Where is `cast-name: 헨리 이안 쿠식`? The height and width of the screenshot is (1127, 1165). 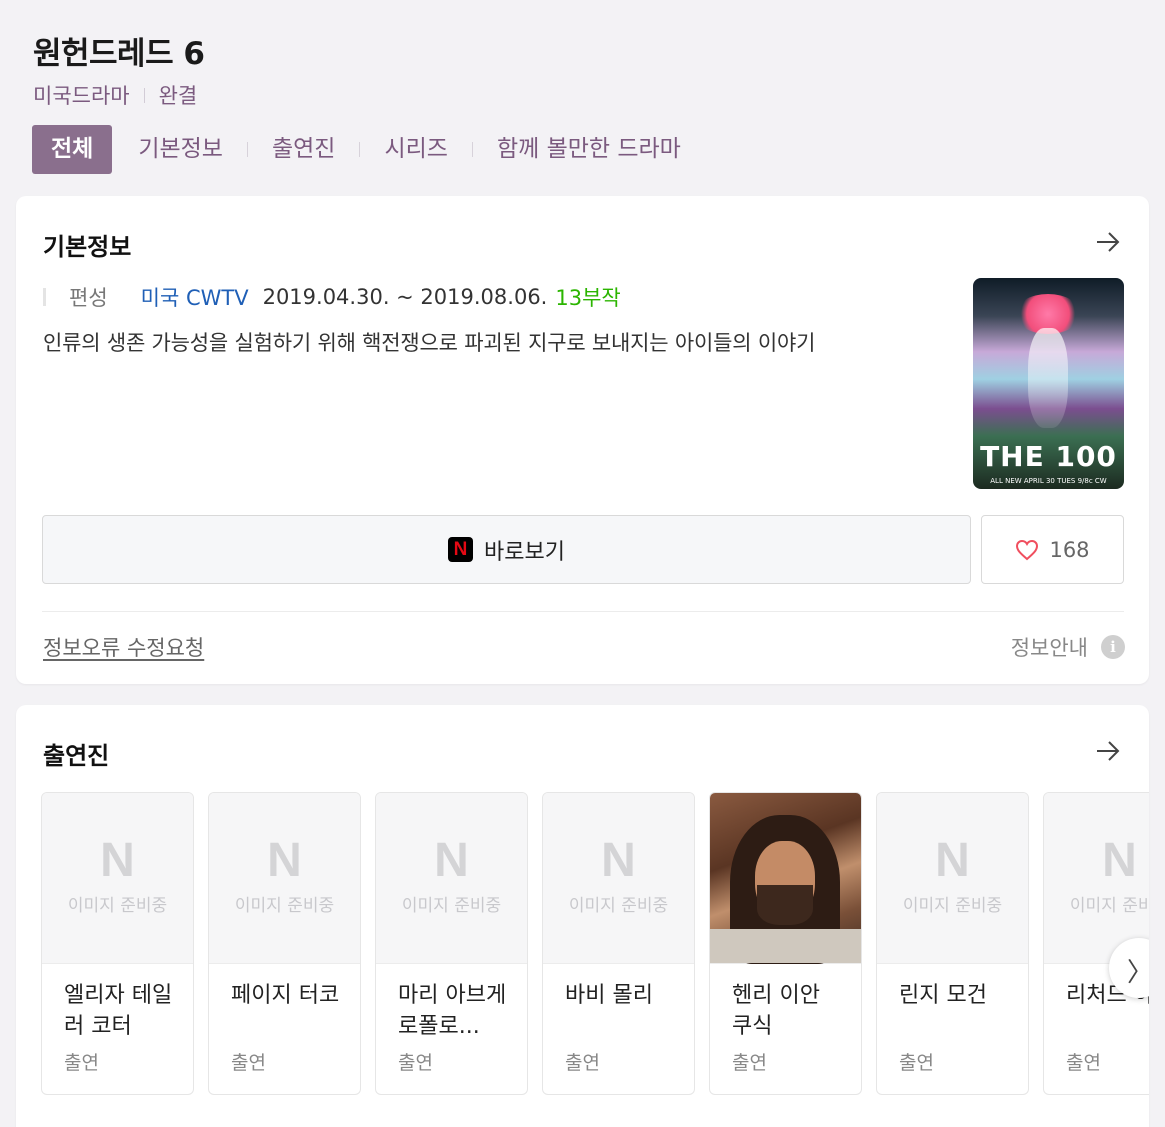
cast-name: 헨리 이안 쿠식 is located at coordinates (776, 1011).